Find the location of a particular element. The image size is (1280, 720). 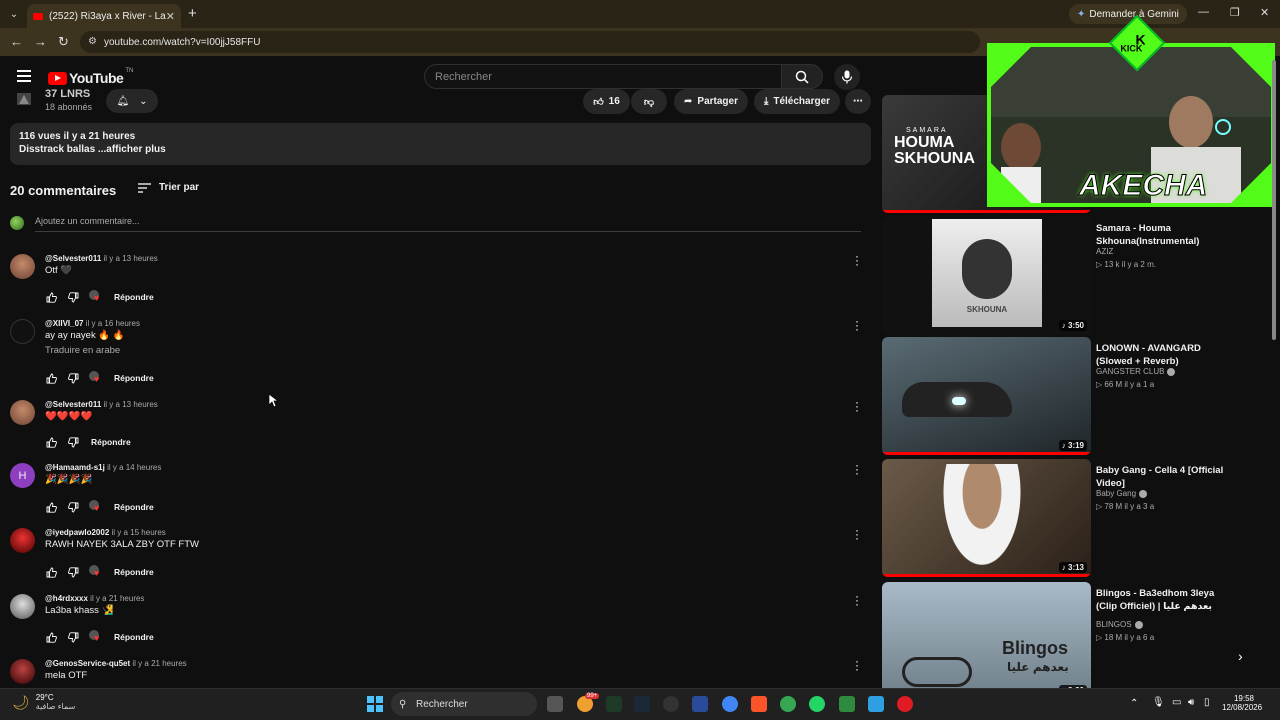

channel-avatar is located at coordinates (24, 99).